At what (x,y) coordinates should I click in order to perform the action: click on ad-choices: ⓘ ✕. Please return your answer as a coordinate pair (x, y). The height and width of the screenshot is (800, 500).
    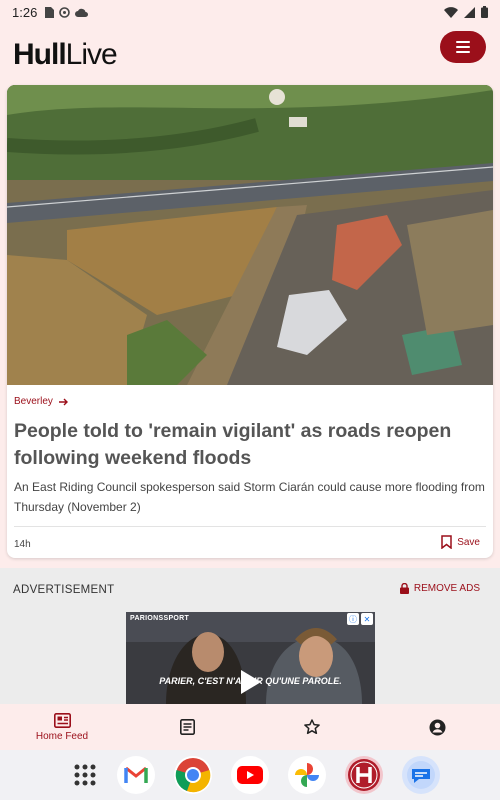
    Looking at the image, I should click on (360, 619).